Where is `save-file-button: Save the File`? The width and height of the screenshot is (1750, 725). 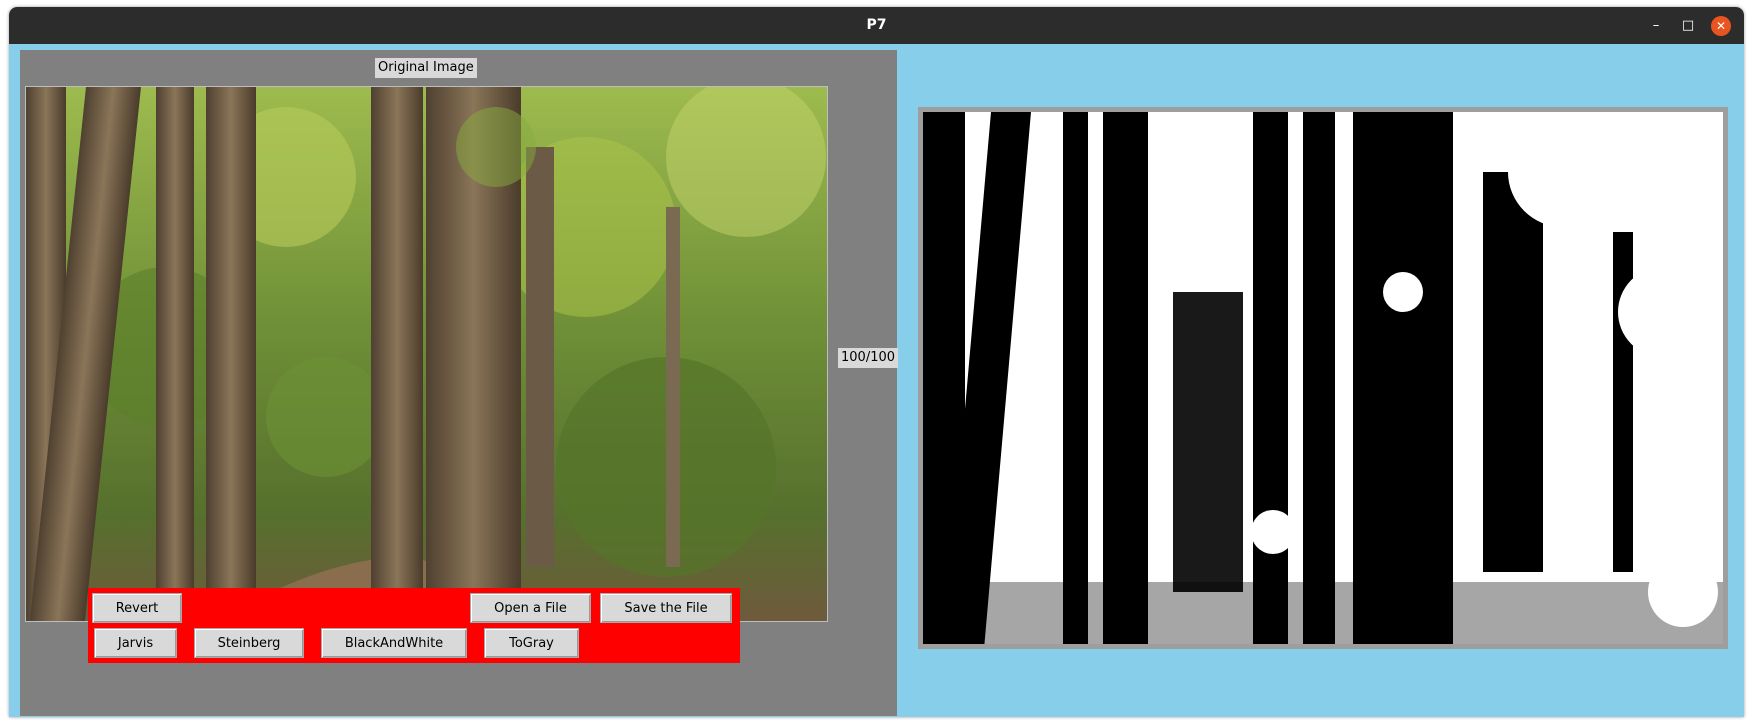 save-file-button: Save the File is located at coordinates (666, 608).